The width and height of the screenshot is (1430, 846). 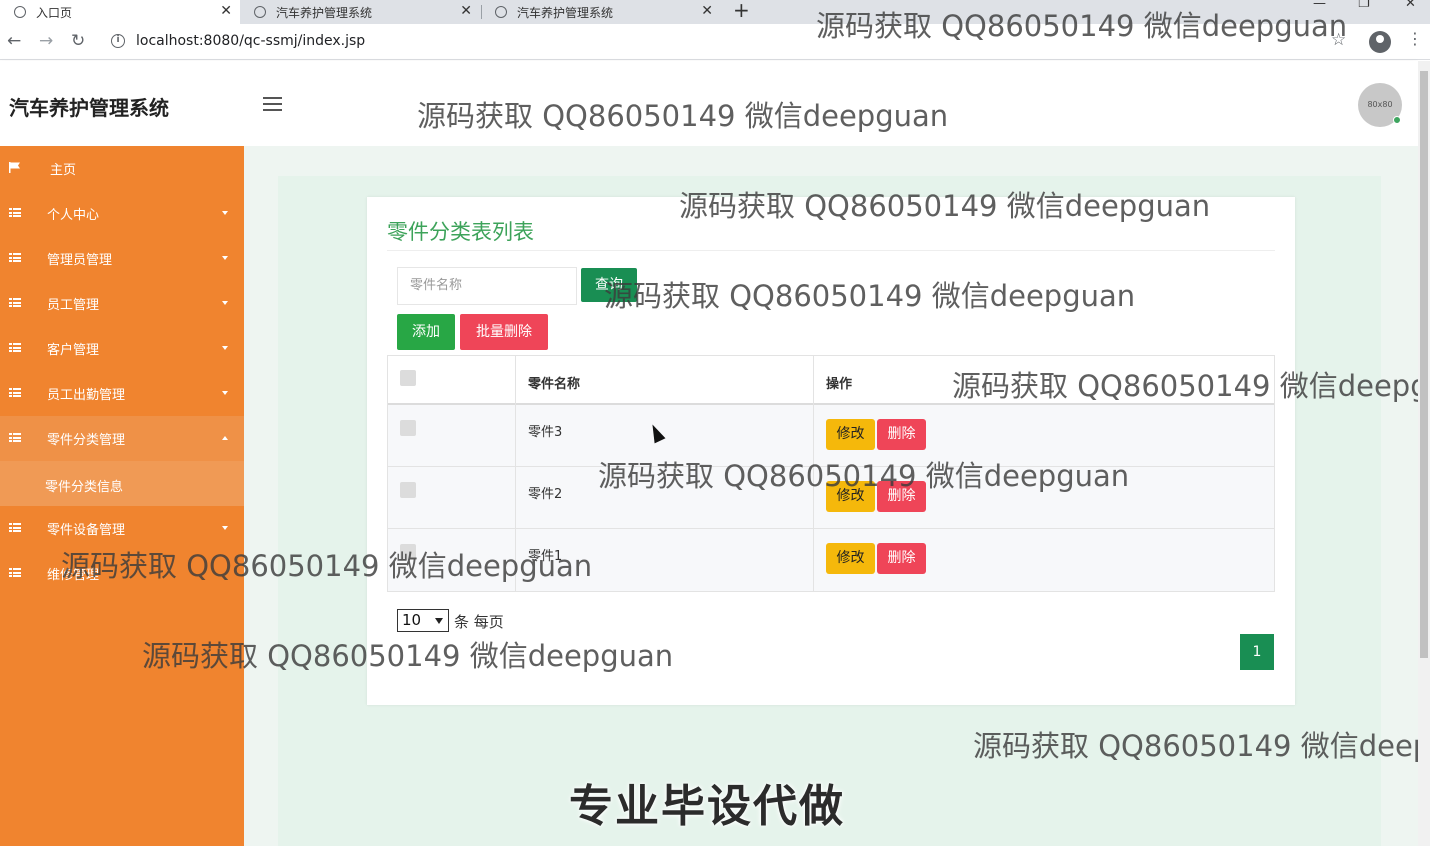 What do you see at coordinates (1364, 5) in the screenshot?
I see `restore-icon: ❐` at bounding box center [1364, 5].